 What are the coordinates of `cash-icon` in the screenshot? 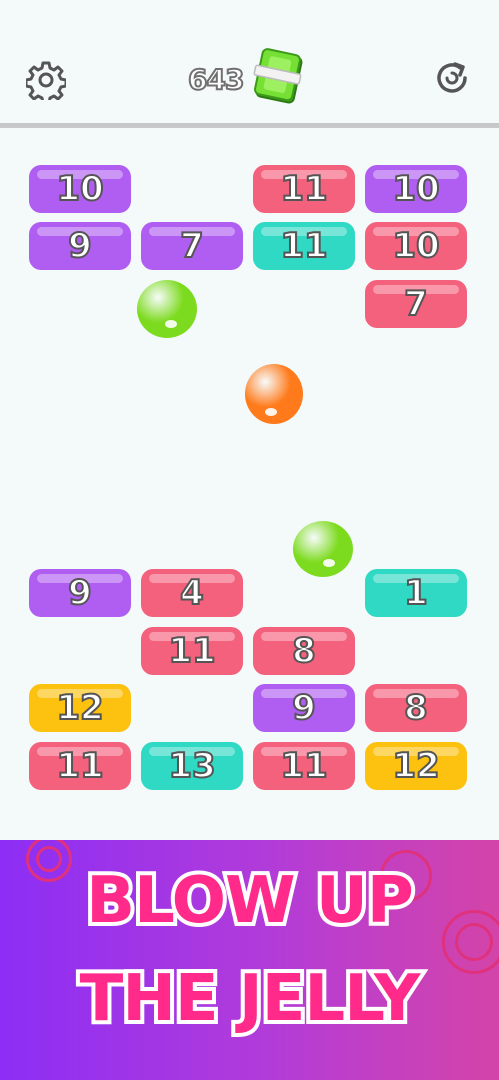 It's located at (278, 76).